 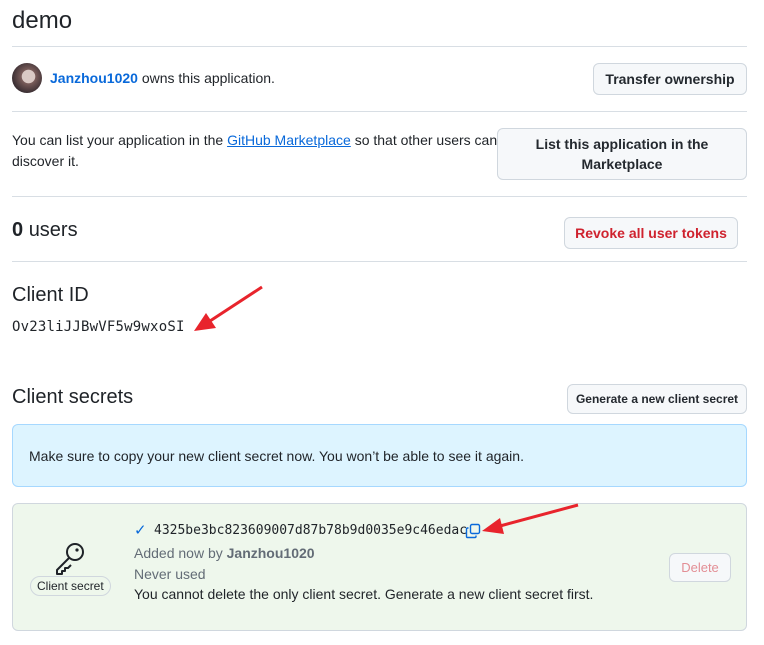 What do you see at coordinates (70, 586) in the screenshot?
I see `client-secret-badge: Client secret` at bounding box center [70, 586].